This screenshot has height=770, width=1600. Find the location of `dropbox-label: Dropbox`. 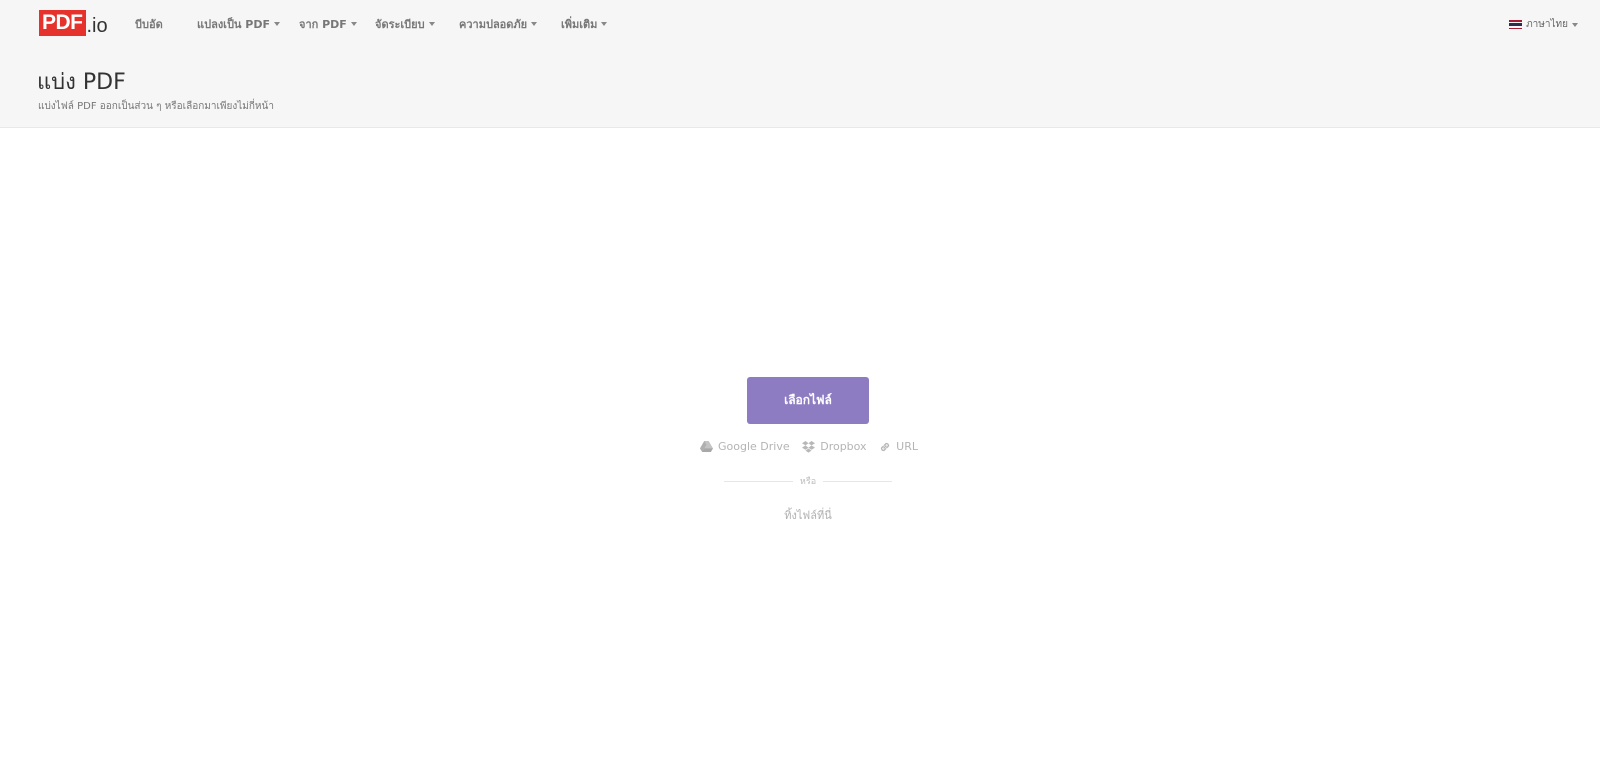

dropbox-label: Dropbox is located at coordinates (843, 446).